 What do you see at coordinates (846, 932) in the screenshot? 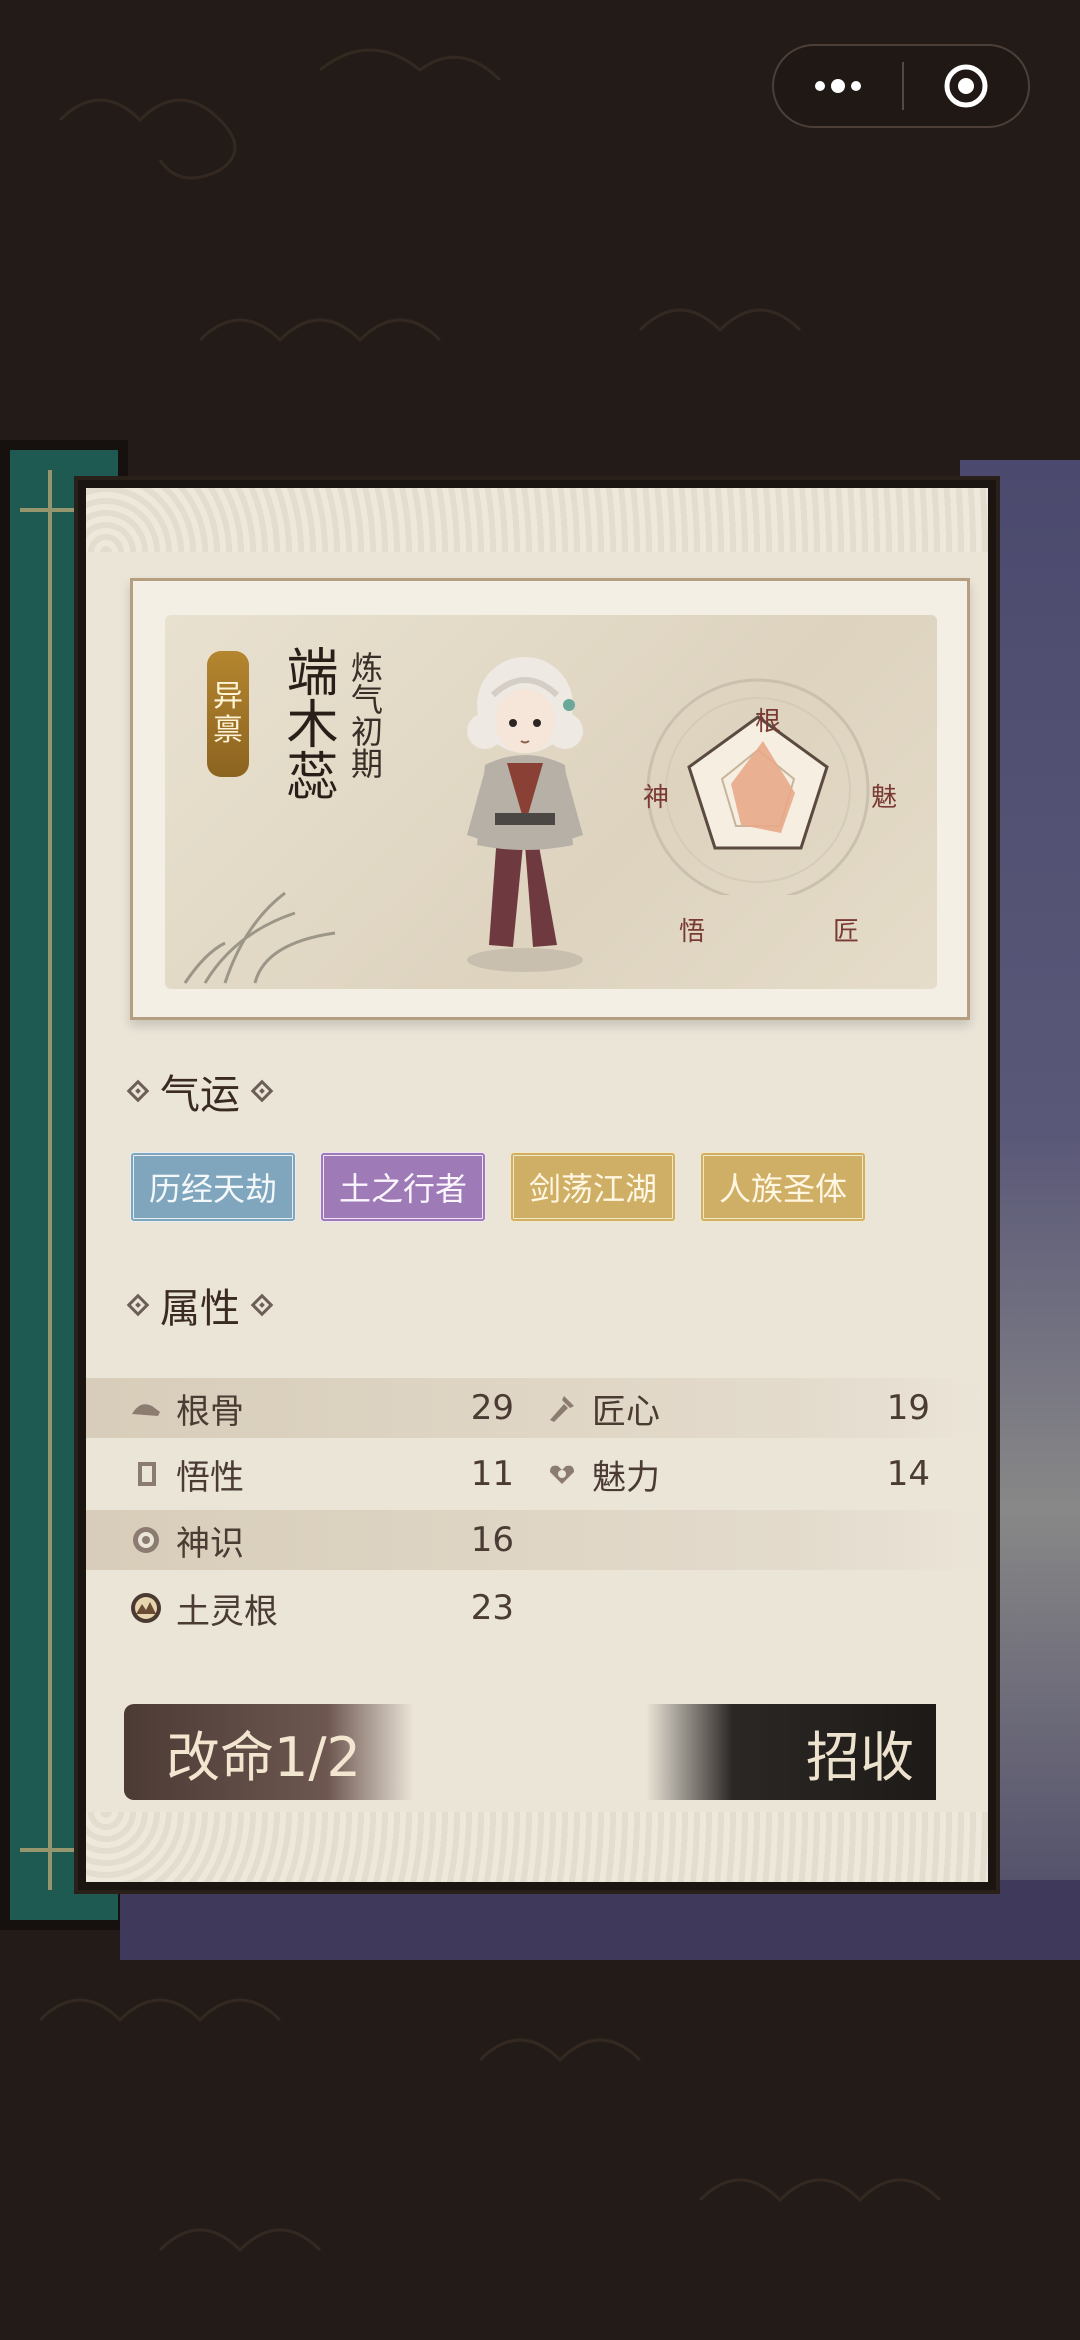
I see `radar-label-craft: 匠` at bounding box center [846, 932].